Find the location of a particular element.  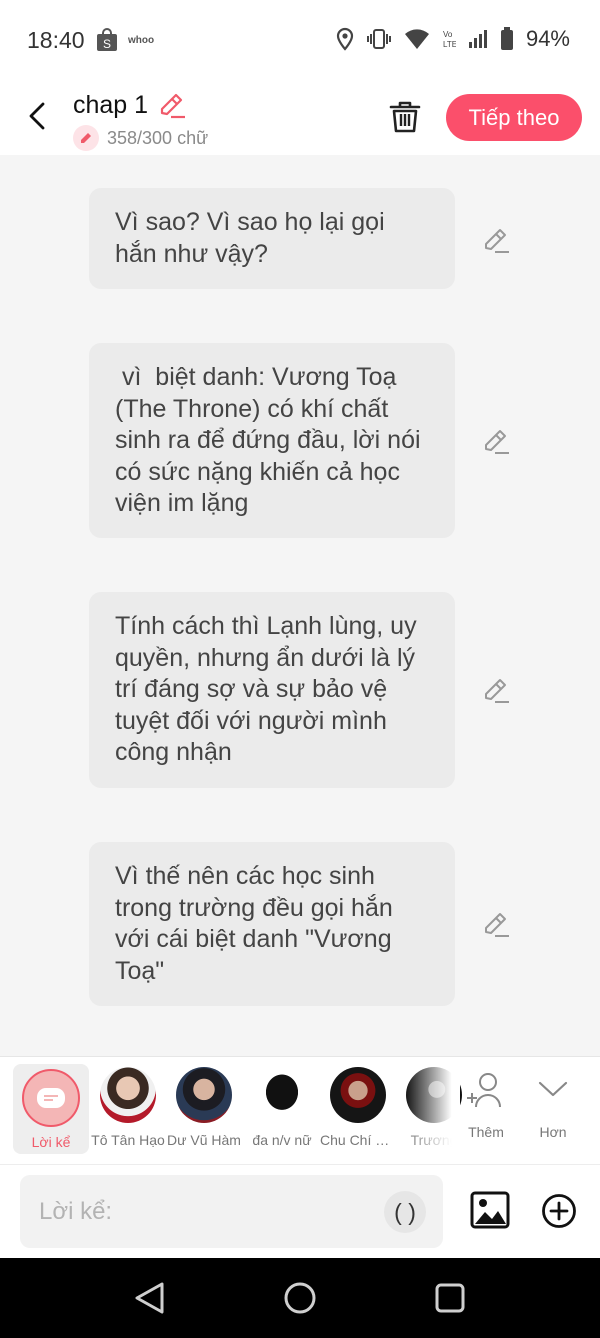

add-person-icon is located at coordinates (484, 1090).